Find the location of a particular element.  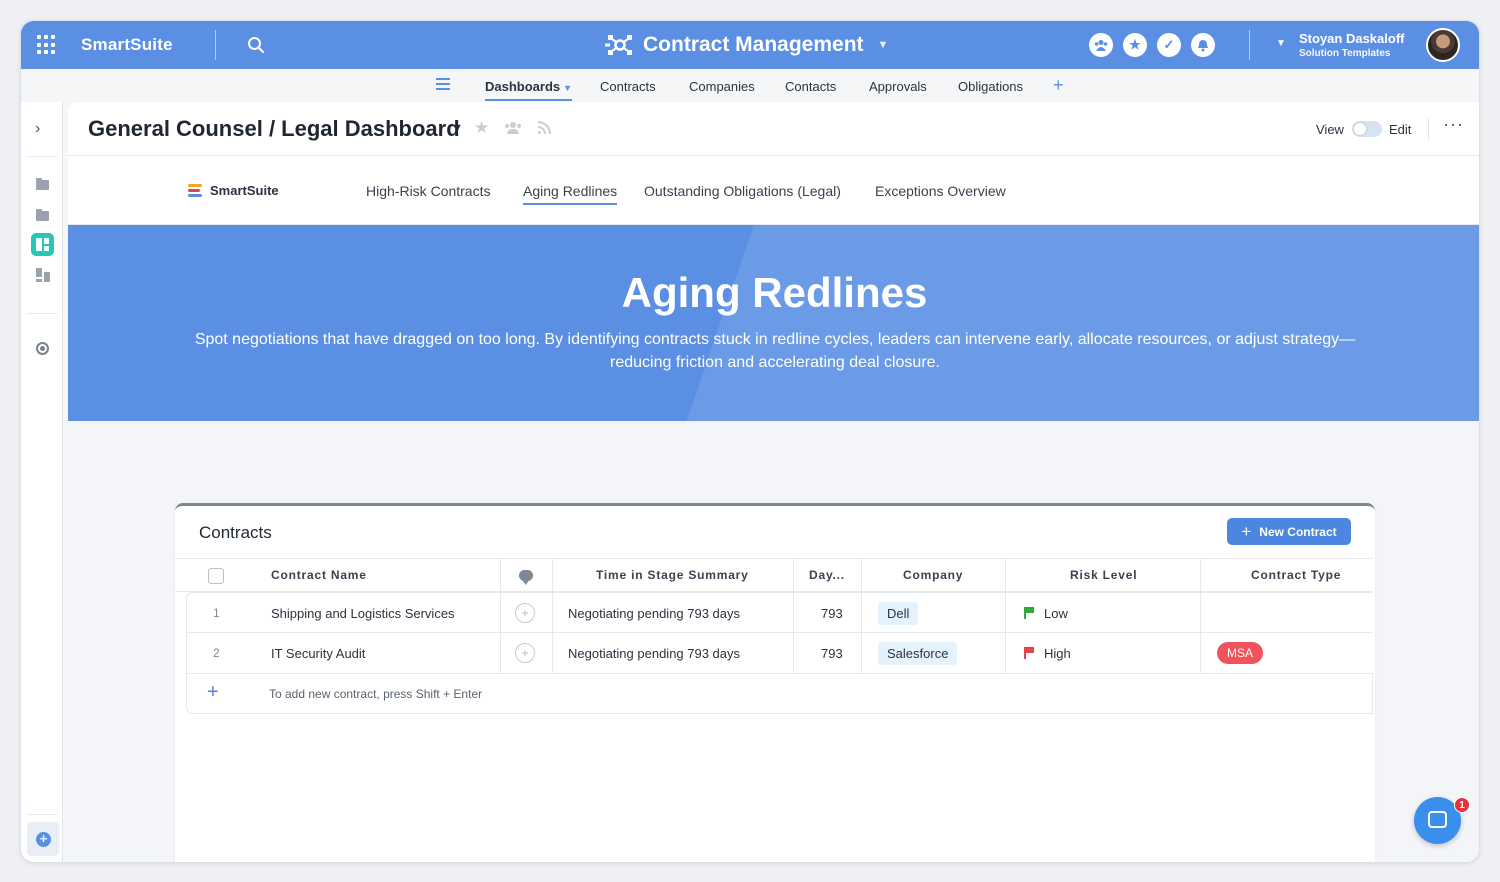

contract-name-cell: IT Security Audit is located at coordinates (318, 653).